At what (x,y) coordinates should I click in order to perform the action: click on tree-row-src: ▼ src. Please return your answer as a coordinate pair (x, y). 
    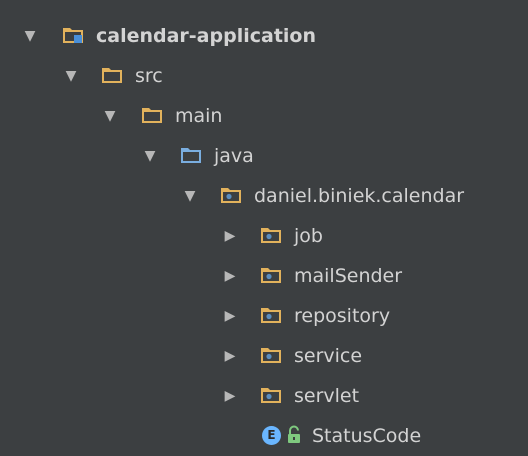
    Looking at the image, I should click on (264, 76).